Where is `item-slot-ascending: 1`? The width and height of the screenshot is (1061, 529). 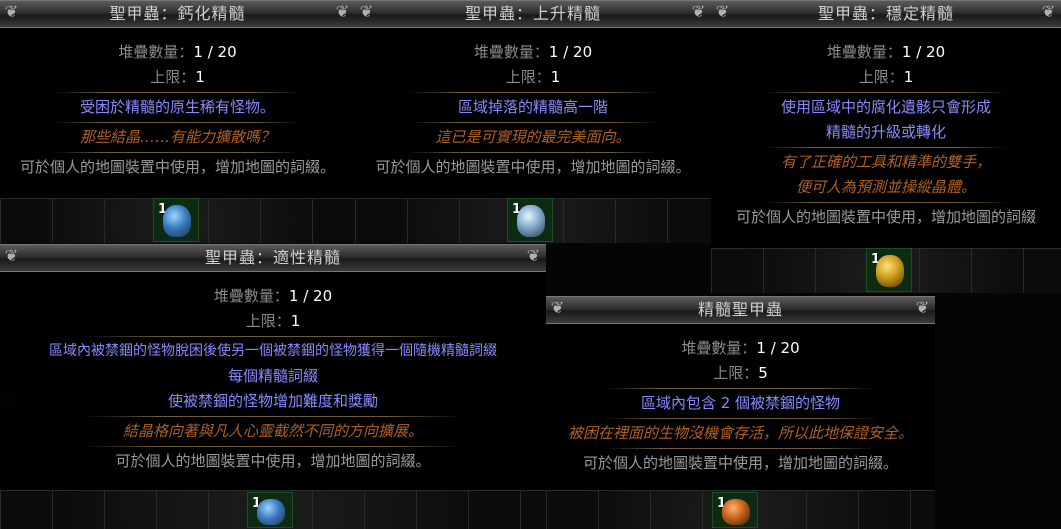
item-slot-ascending: 1 is located at coordinates (530, 220).